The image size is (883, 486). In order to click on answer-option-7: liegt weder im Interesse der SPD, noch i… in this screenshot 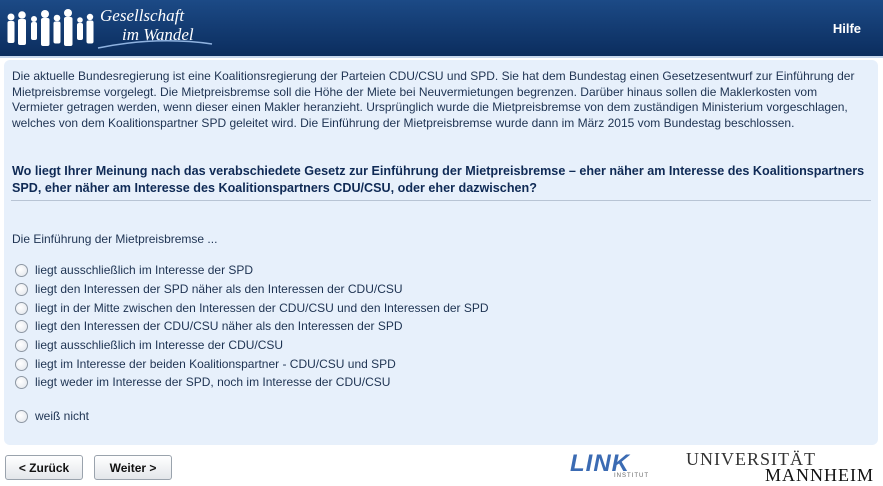, I will do `click(202, 382)`.